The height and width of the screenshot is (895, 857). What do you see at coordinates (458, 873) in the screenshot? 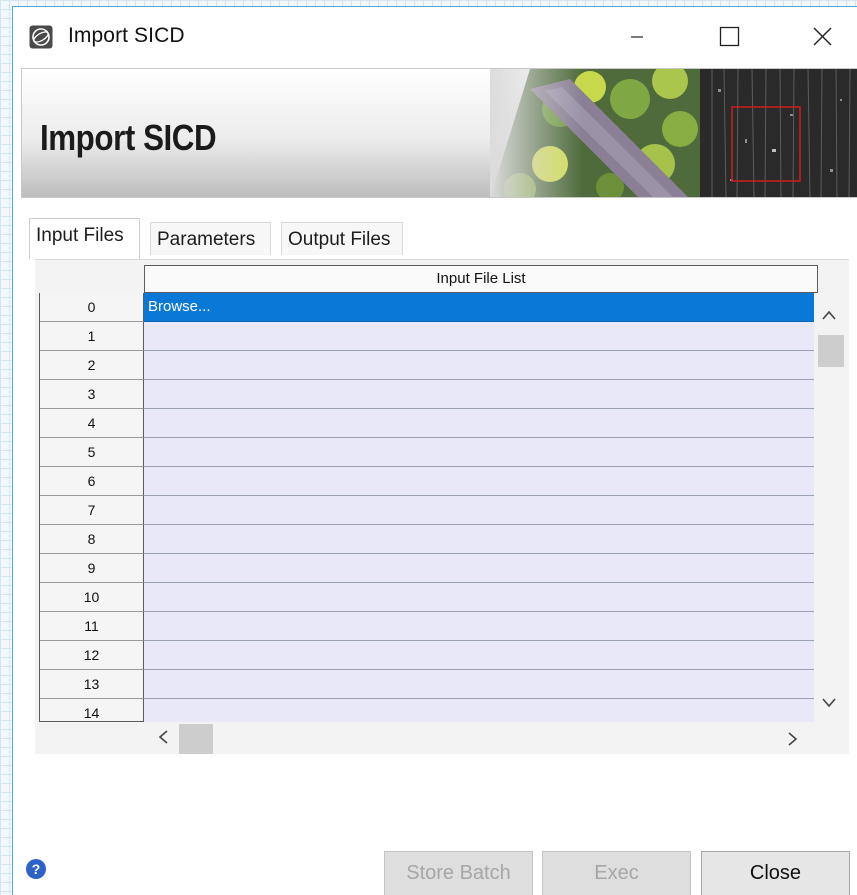
I see `store-batch-button: Store Batch` at bounding box center [458, 873].